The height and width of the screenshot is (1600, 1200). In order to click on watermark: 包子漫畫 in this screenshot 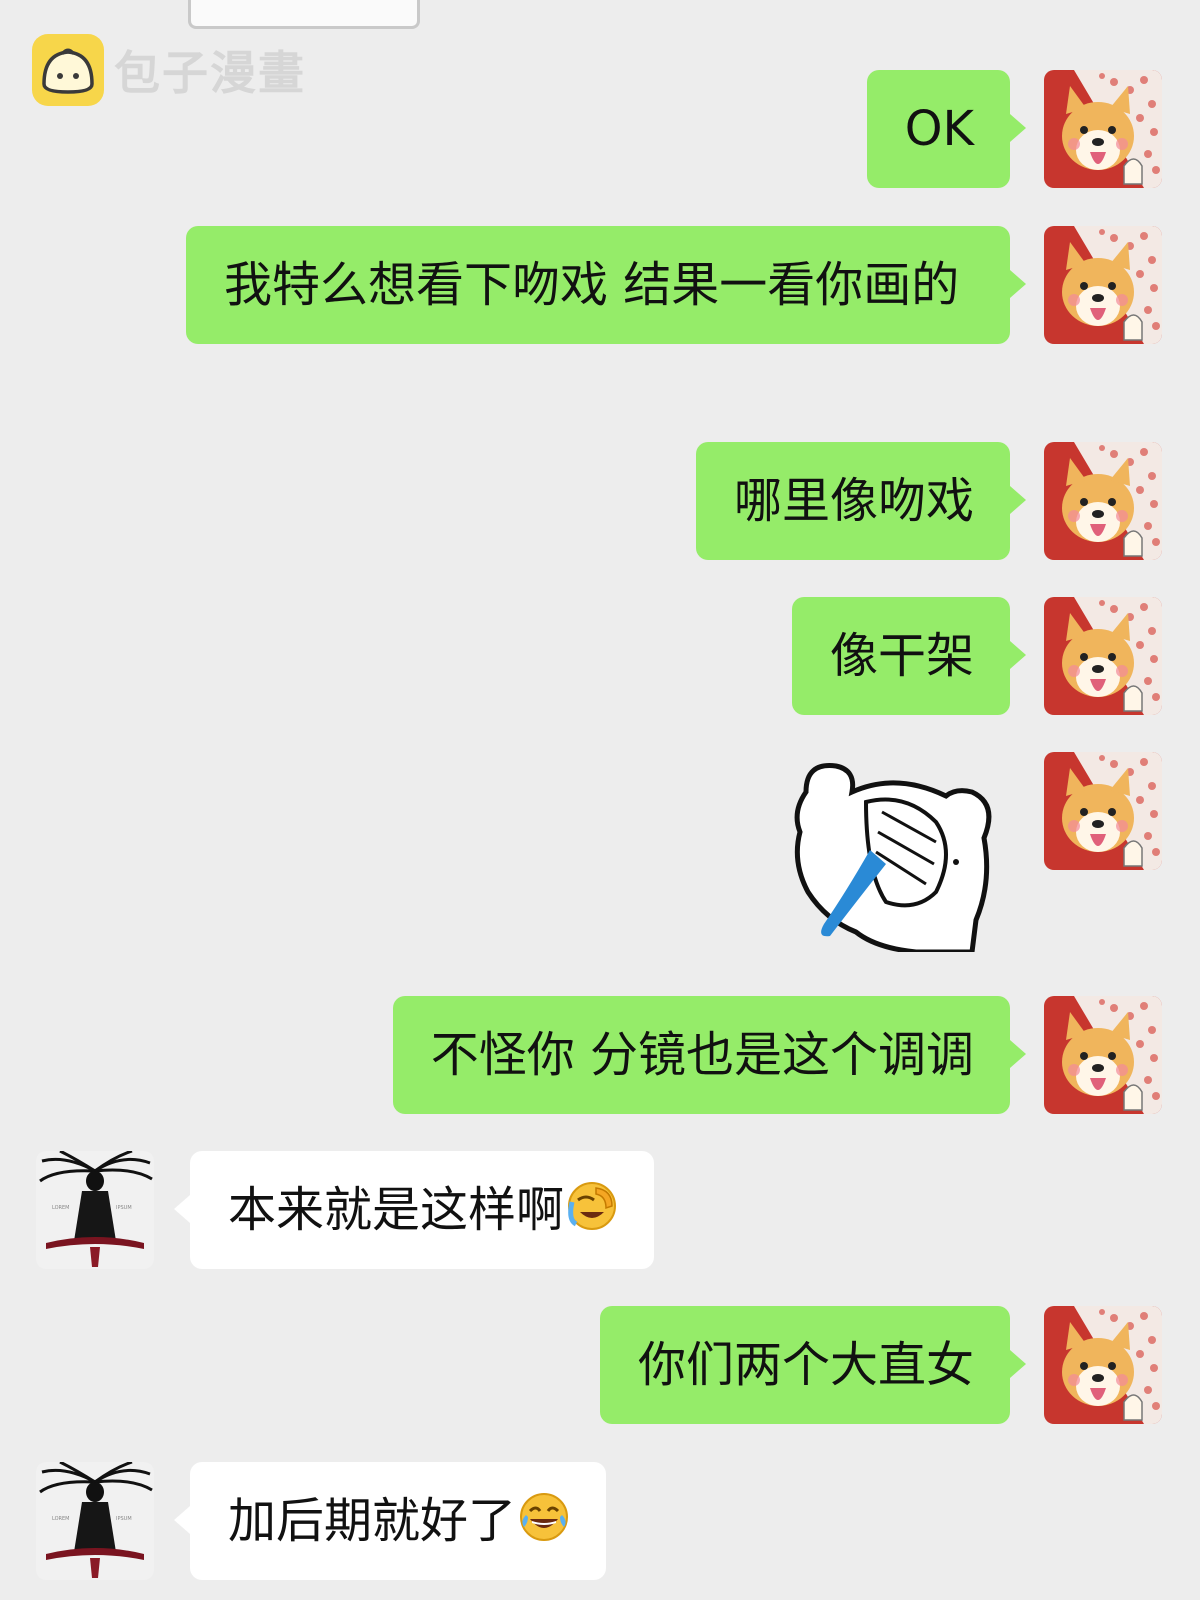, I will do `click(169, 70)`.